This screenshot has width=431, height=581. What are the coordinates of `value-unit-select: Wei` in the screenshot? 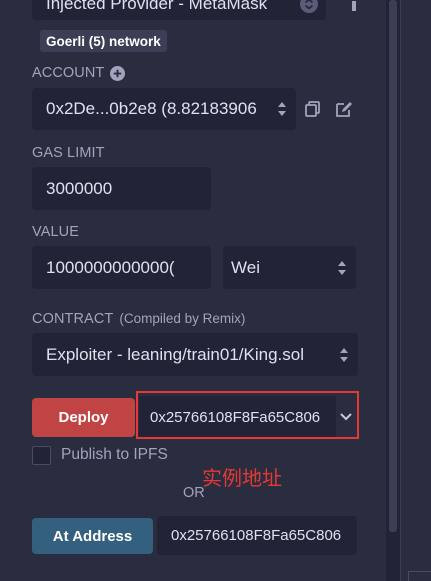 It's located at (289, 267).